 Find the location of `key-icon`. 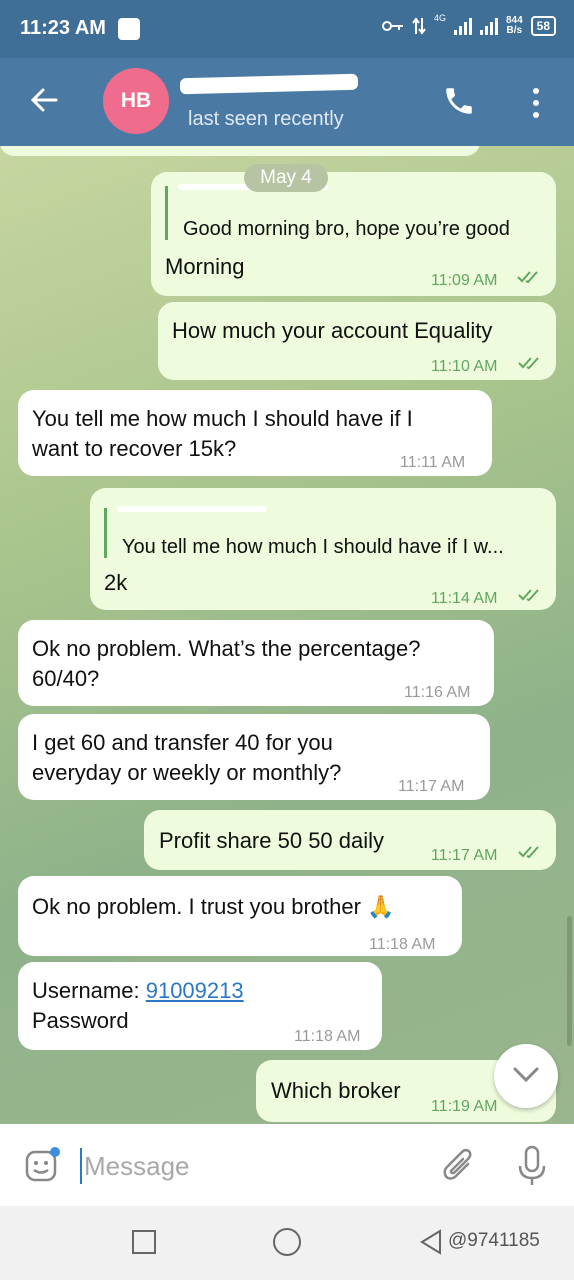

key-icon is located at coordinates (392, 26).